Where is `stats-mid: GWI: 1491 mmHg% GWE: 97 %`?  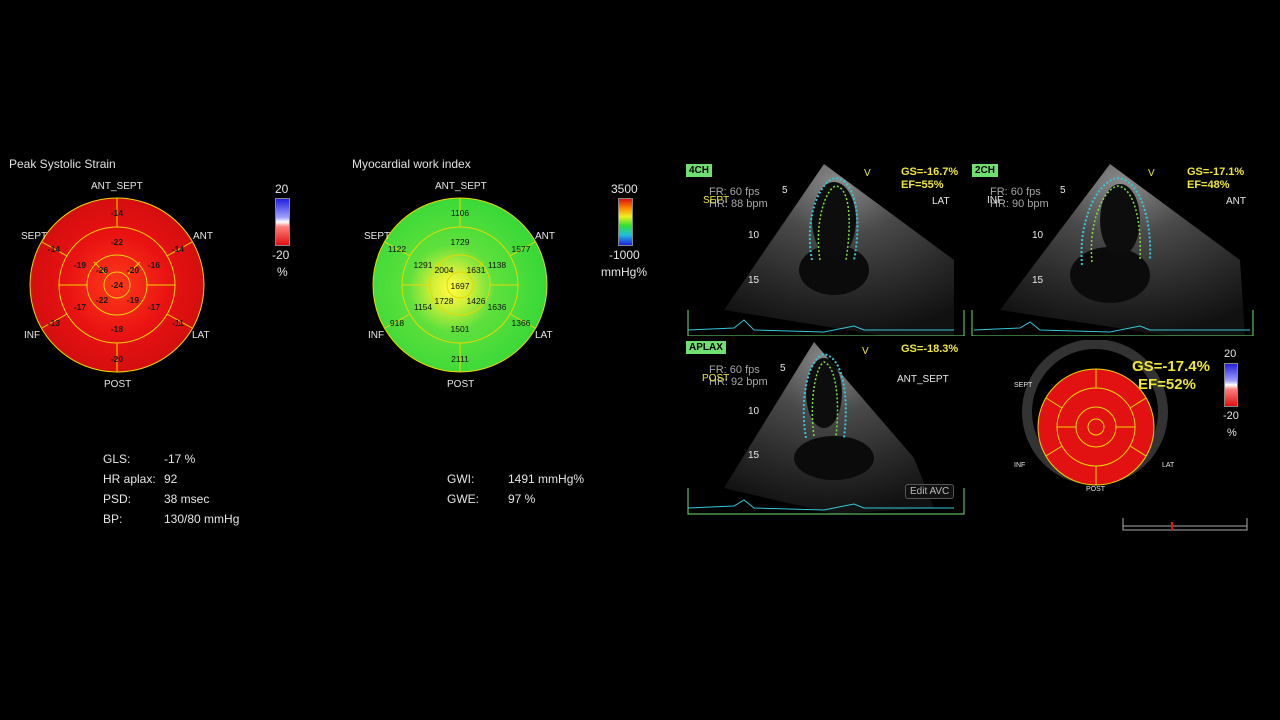
stats-mid: GWI: 1491 mmHg% GWE: 97 % is located at coordinates (515, 489).